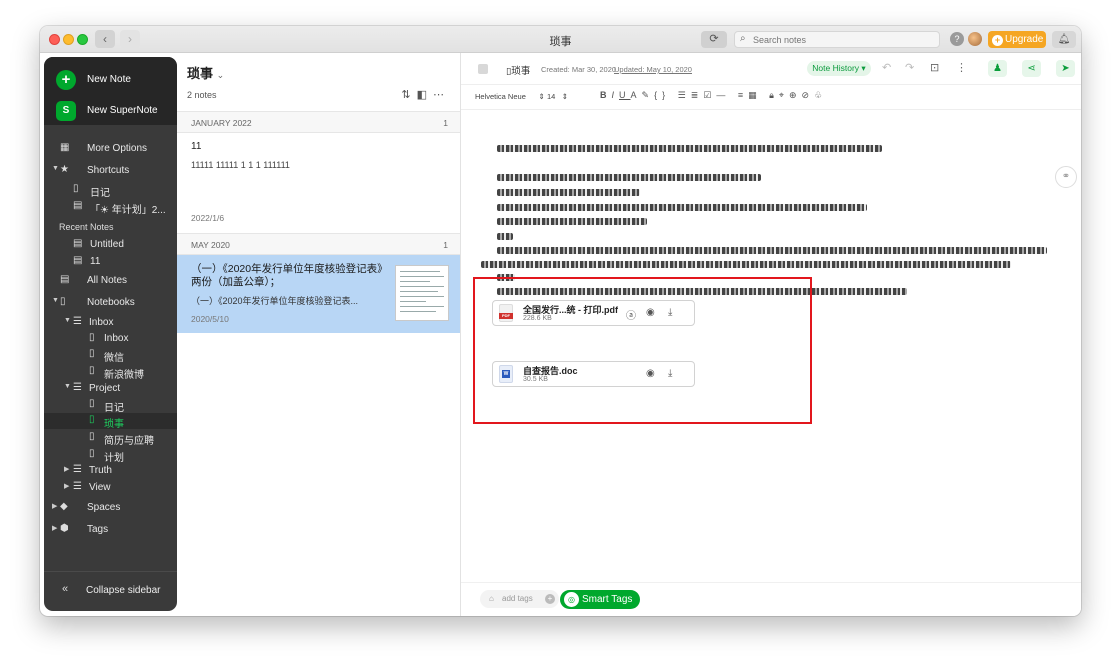  What do you see at coordinates (425, 95) in the screenshot?
I see `view-options-icon: ◧` at bounding box center [425, 95].